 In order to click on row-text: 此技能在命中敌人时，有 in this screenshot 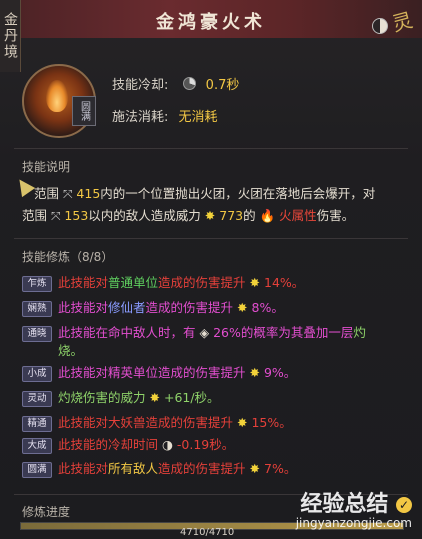, I will do `click(127, 332)`.